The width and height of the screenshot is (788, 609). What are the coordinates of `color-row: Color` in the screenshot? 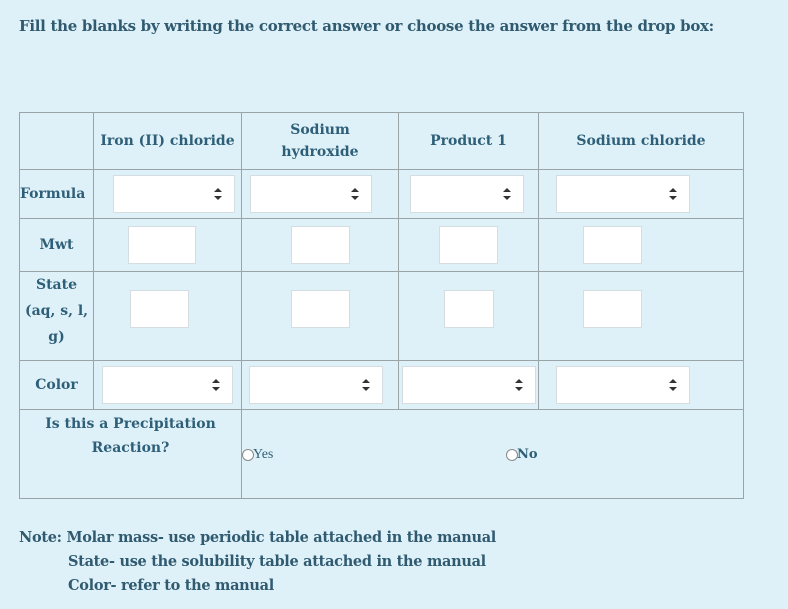 It's located at (381, 385).